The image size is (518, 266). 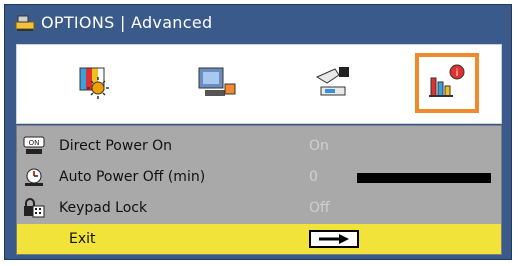 What do you see at coordinates (319, 146) in the screenshot?
I see `menu-item-value: On` at bounding box center [319, 146].